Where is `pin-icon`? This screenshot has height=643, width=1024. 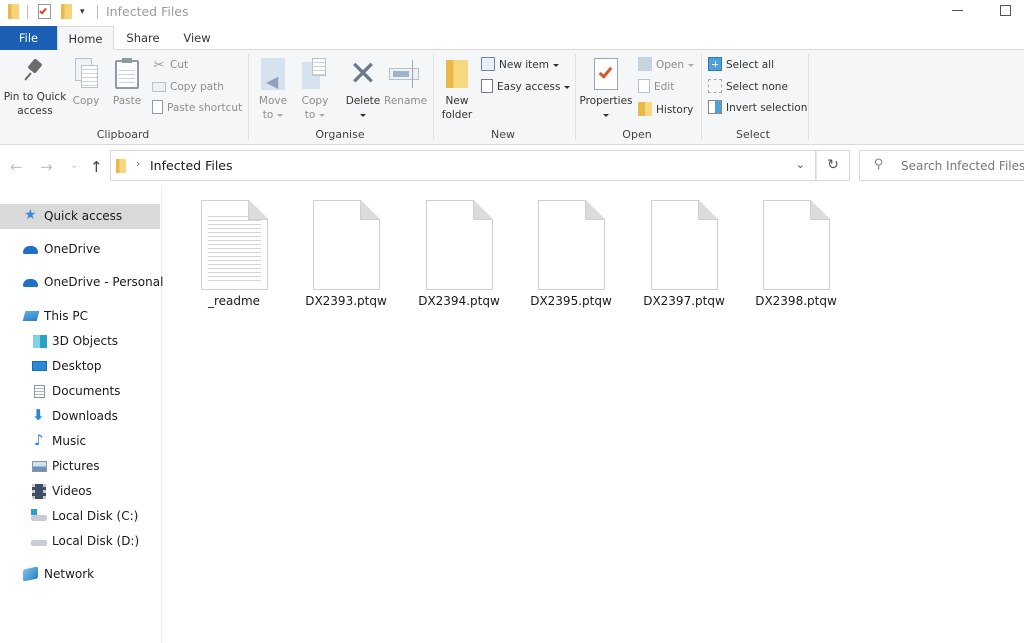
pin-icon is located at coordinates (35, 70).